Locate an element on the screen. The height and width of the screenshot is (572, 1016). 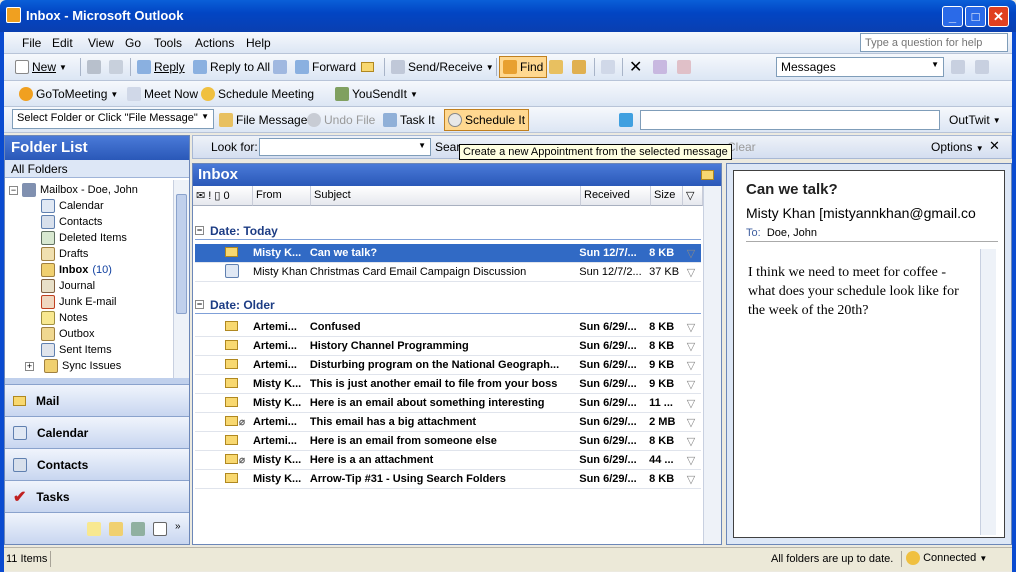
print-button is located at coordinates (94, 67).